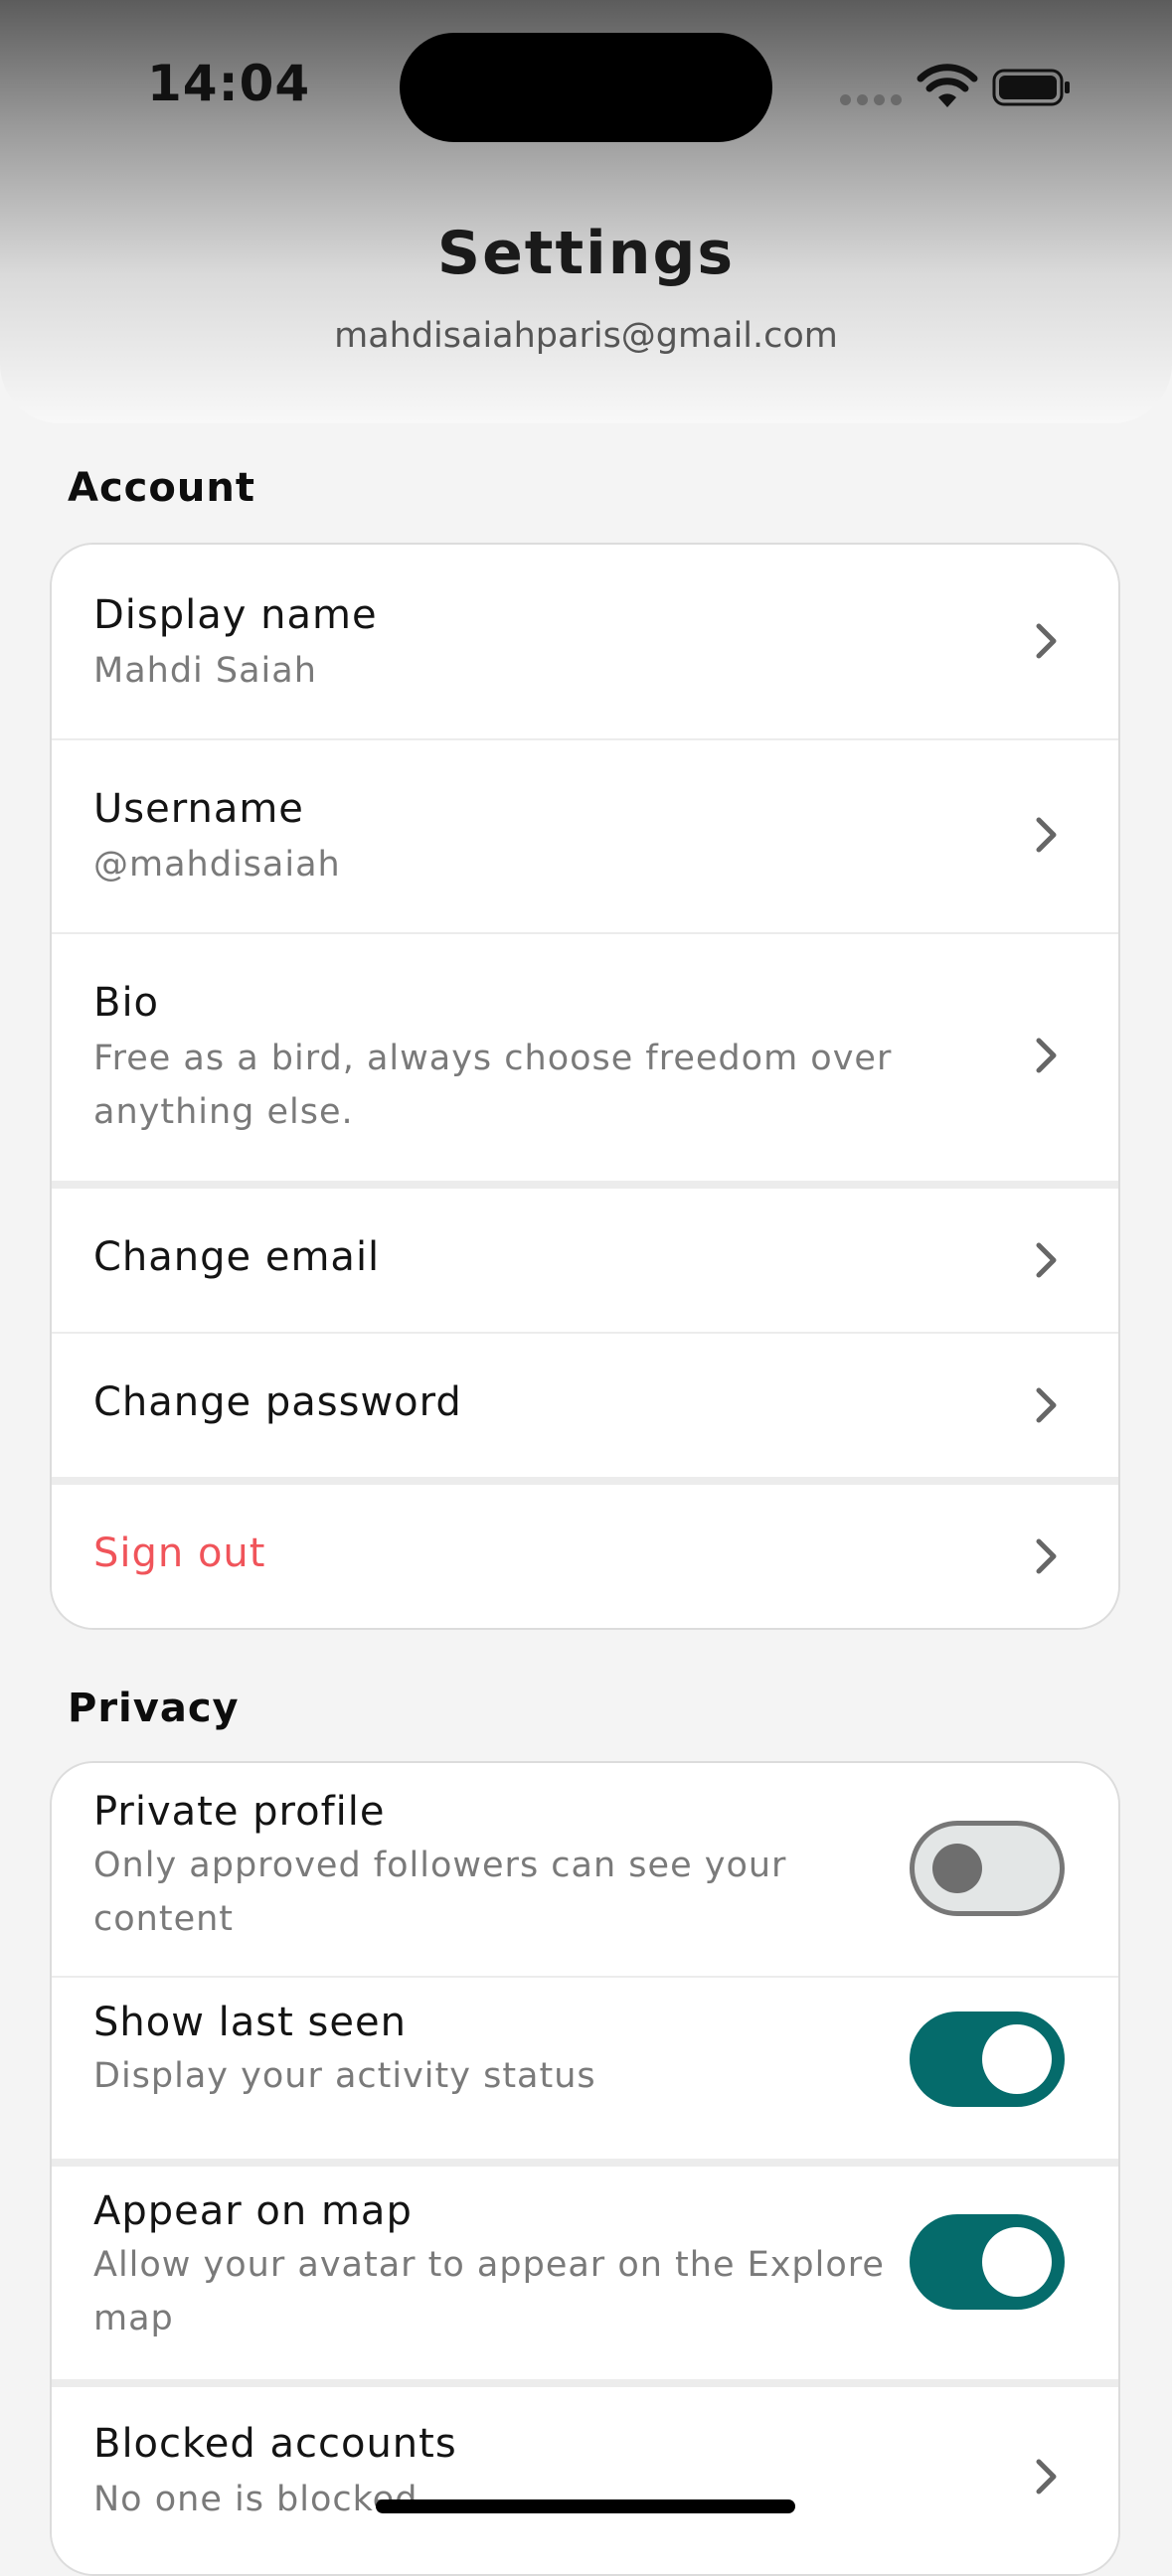 This screenshot has height=2576, width=1172. I want to click on sign-out-label: Sign out, so click(180, 1553).